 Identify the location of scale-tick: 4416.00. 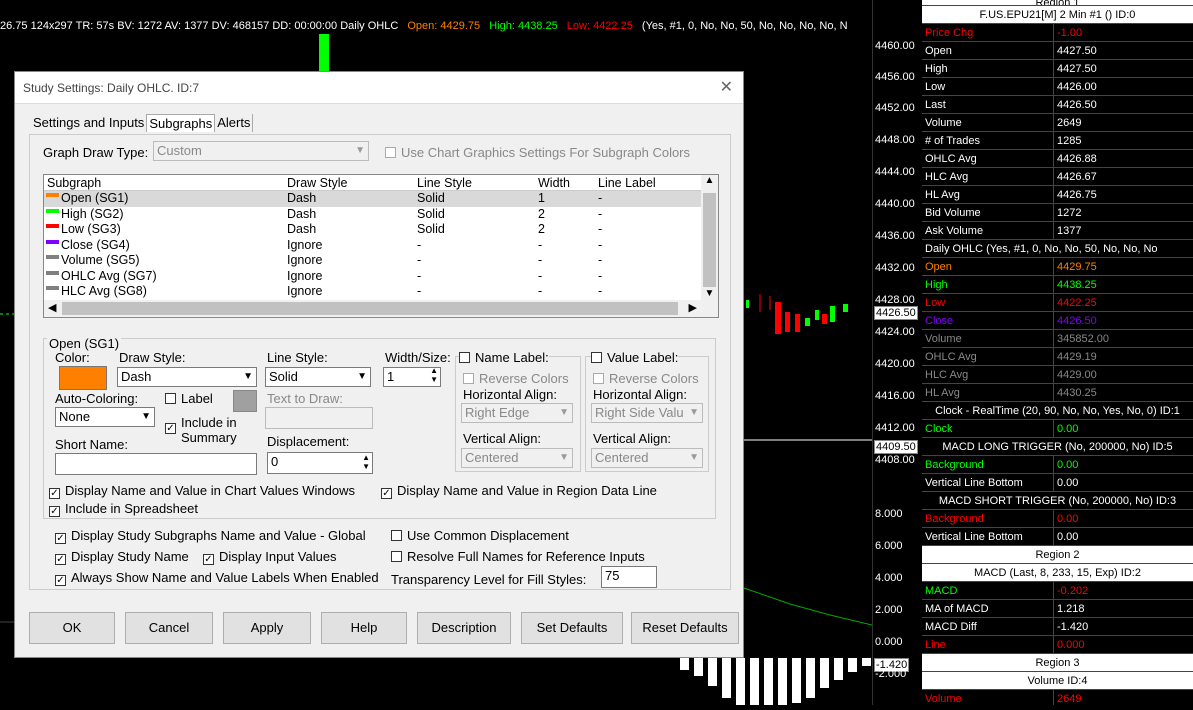
(895, 396).